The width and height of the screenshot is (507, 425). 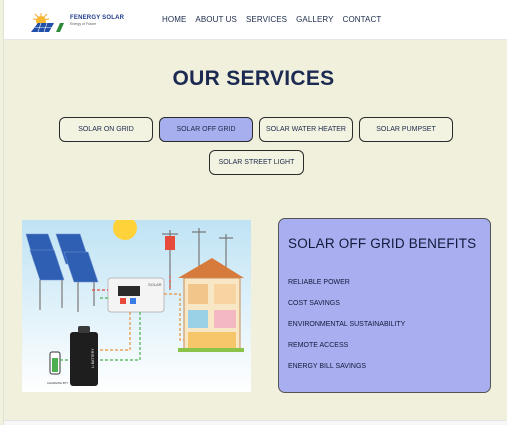 I want to click on tab-solar-street-light: SOLAR STREET LIGHT, so click(x=256, y=162).